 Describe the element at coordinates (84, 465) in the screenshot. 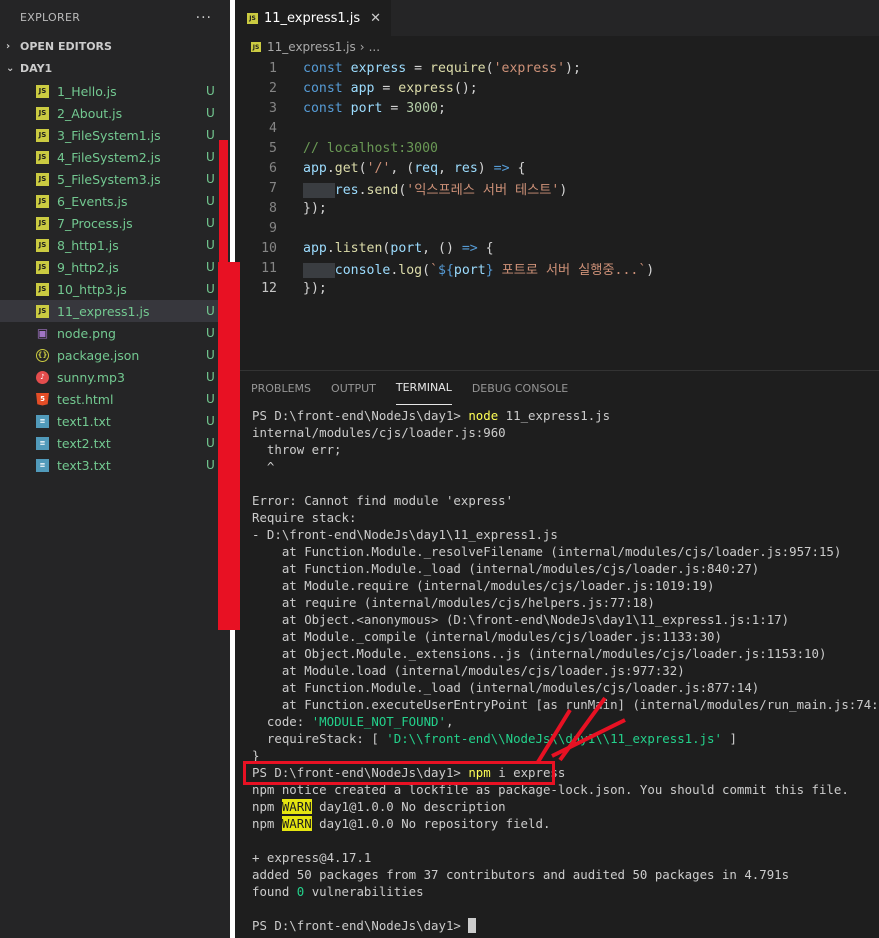

I see `file-name: text3.txt` at that location.